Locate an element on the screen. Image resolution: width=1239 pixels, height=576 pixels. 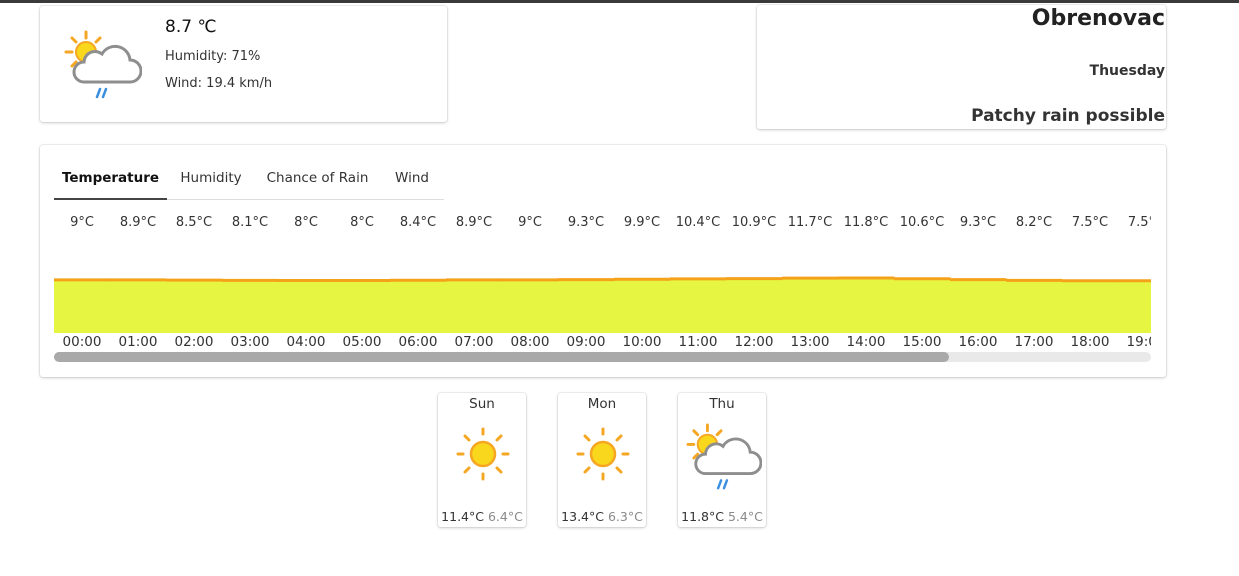
daily-min-temp: 6.3°C is located at coordinates (625, 516).